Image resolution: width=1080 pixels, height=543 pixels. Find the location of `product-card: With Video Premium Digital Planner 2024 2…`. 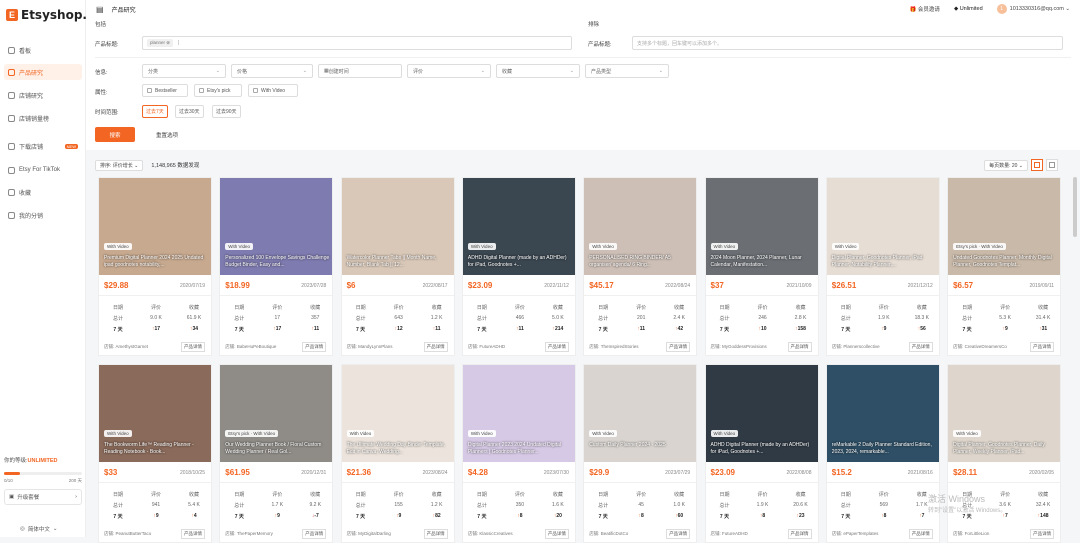

product-card: With Video Premium Digital Planner 2024 2… is located at coordinates (155, 266).